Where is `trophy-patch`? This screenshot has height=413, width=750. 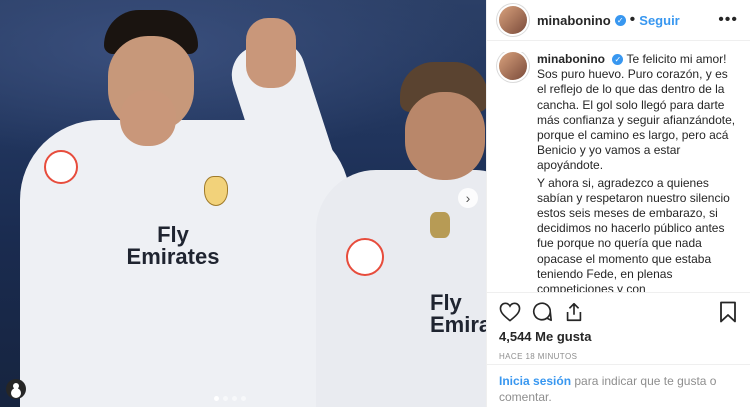
trophy-patch is located at coordinates (440, 225).